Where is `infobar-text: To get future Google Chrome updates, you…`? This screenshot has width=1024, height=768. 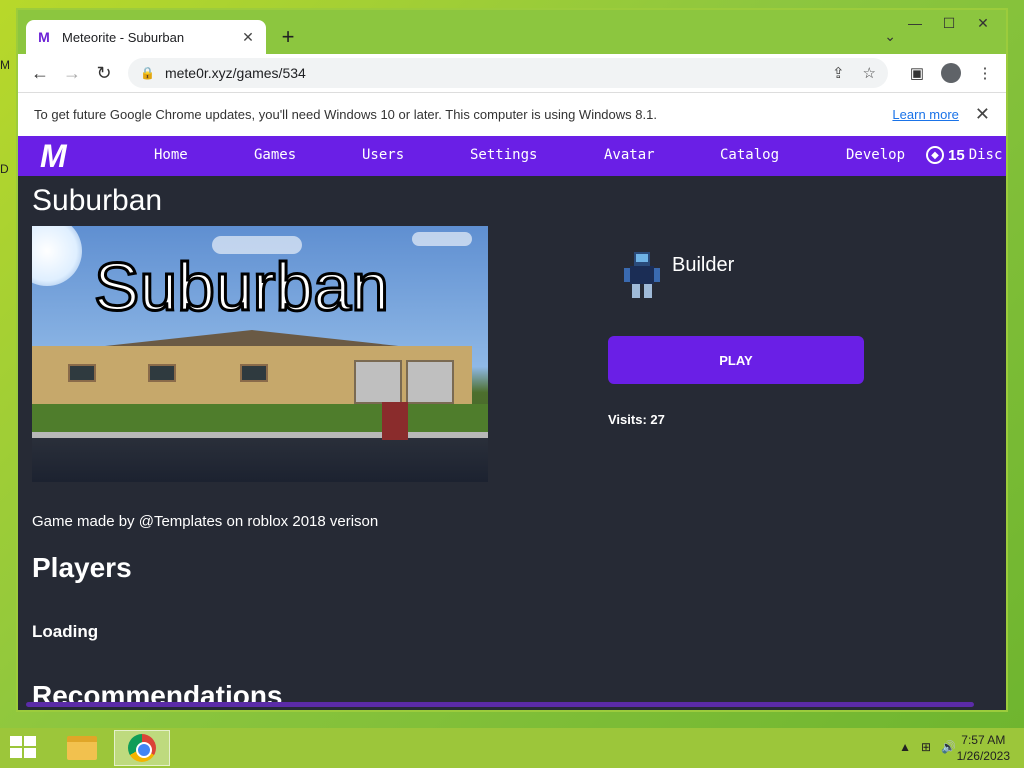 infobar-text: To get future Google Chrome updates, you… is located at coordinates (345, 114).